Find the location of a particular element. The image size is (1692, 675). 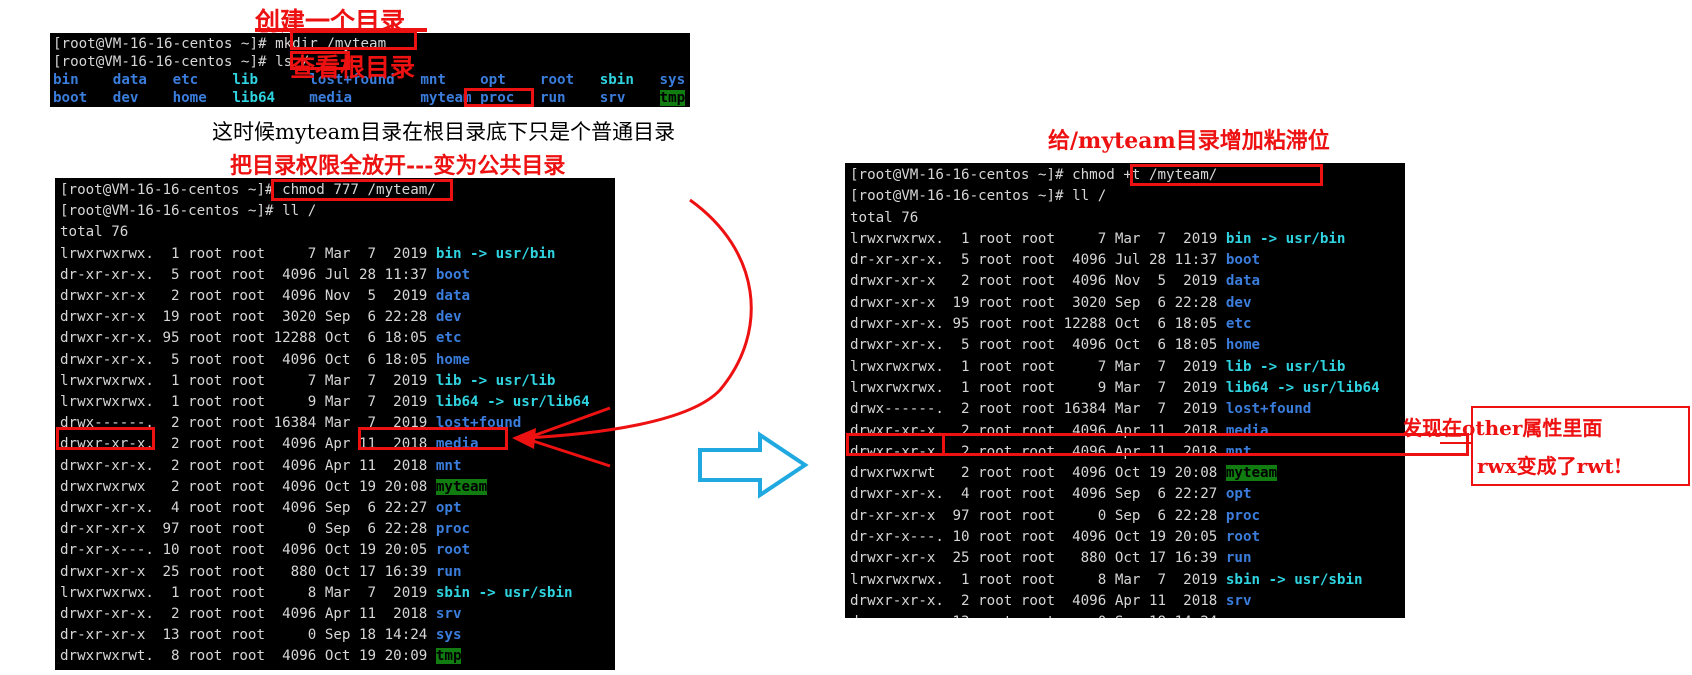

annotation-add-sticky-bit: 给/myteam目录增加粘滞位 is located at coordinates (1189, 141).